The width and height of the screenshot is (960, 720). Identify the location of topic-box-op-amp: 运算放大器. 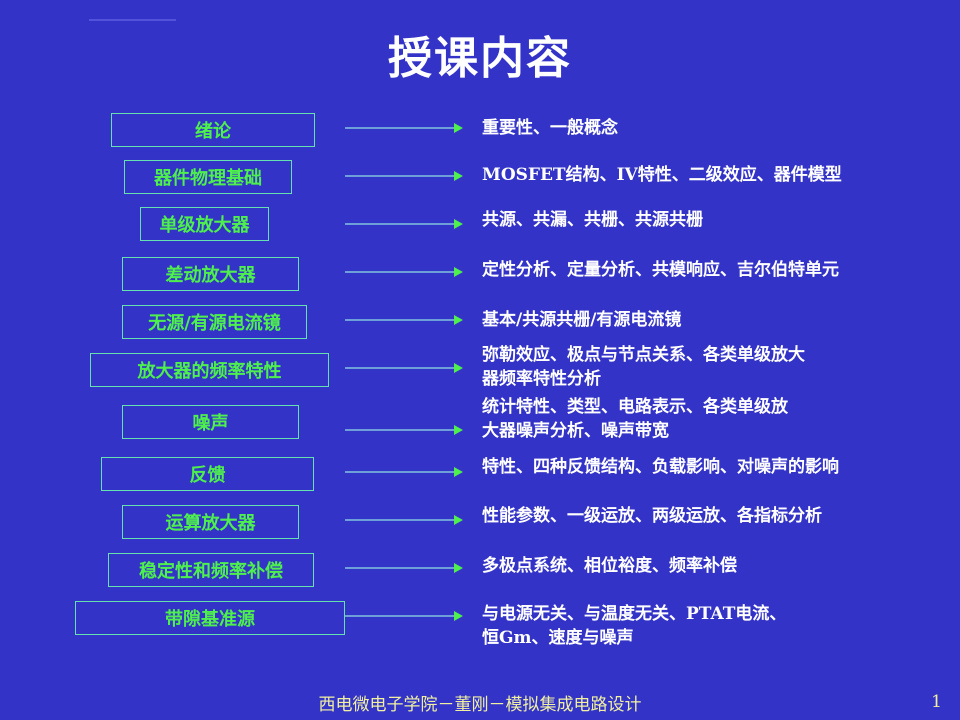
(210, 522).